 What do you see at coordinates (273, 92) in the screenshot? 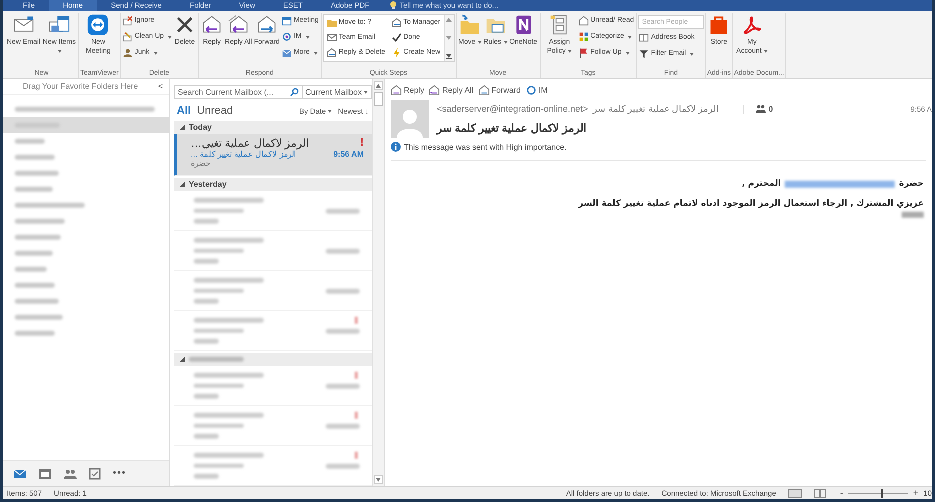
I see `search-box: Search Current Mailbox (... Current Mailbox` at bounding box center [273, 92].